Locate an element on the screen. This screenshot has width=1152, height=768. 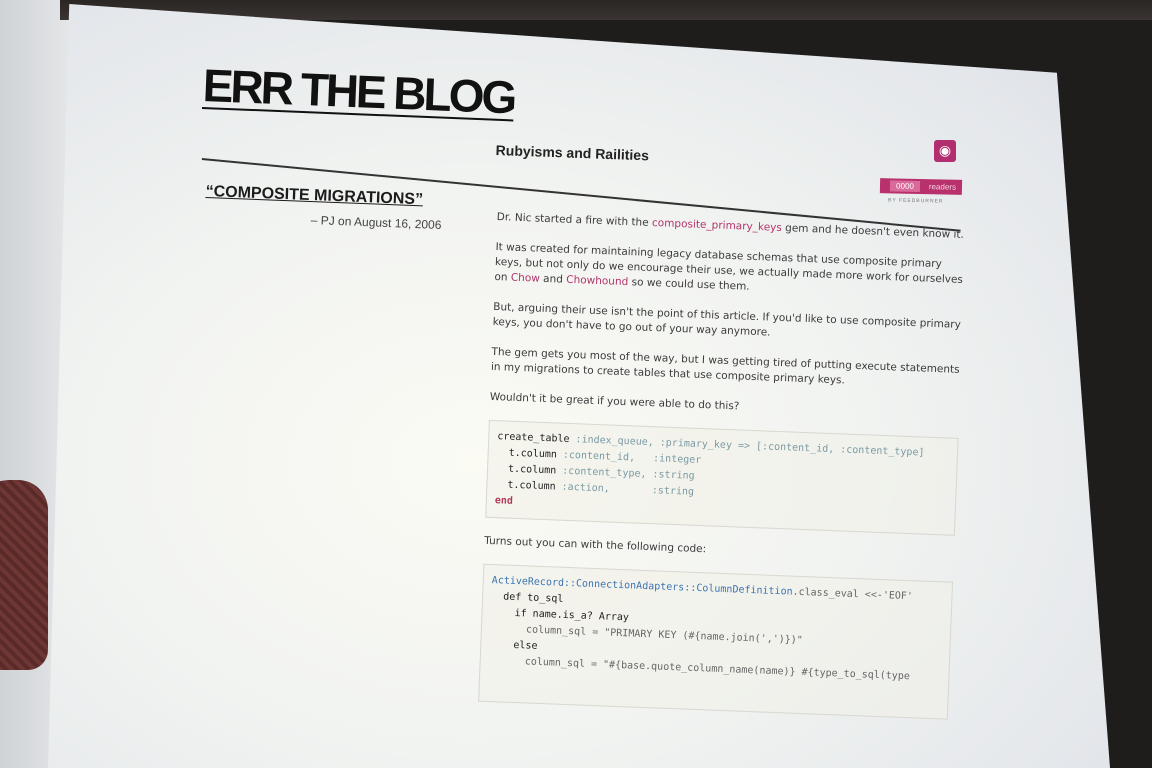
blog-tagline: Rubyisms and Railities is located at coordinates (572, 153).